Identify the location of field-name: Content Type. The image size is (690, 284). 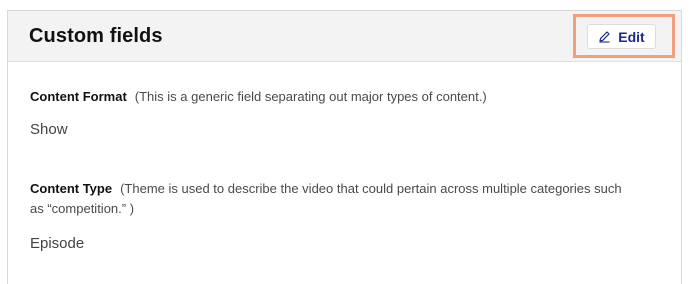
(71, 188).